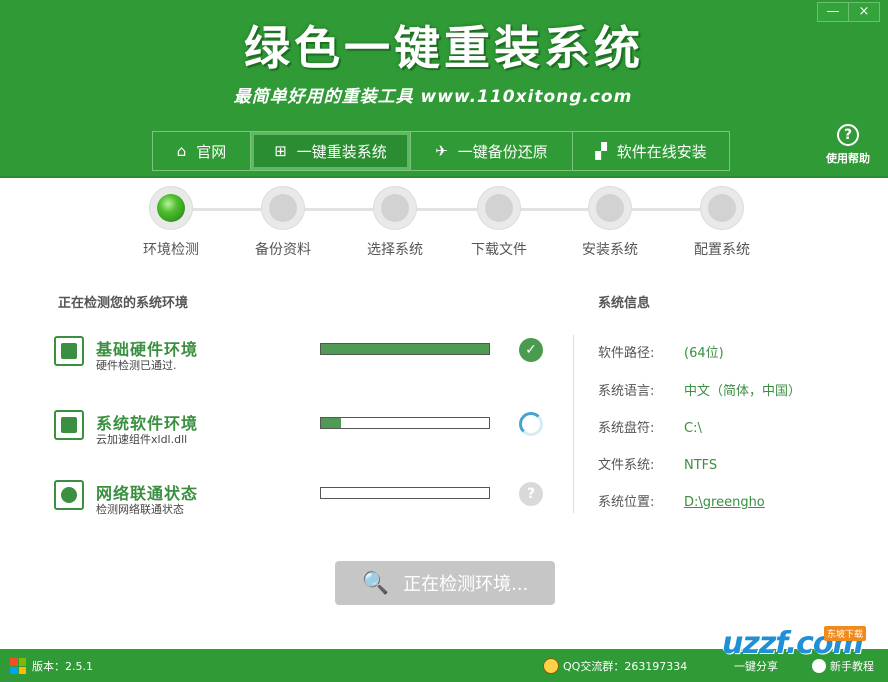 This screenshot has height=682, width=888. I want to click on info-row-drive: 系统盘符: C:\, so click(650, 426).